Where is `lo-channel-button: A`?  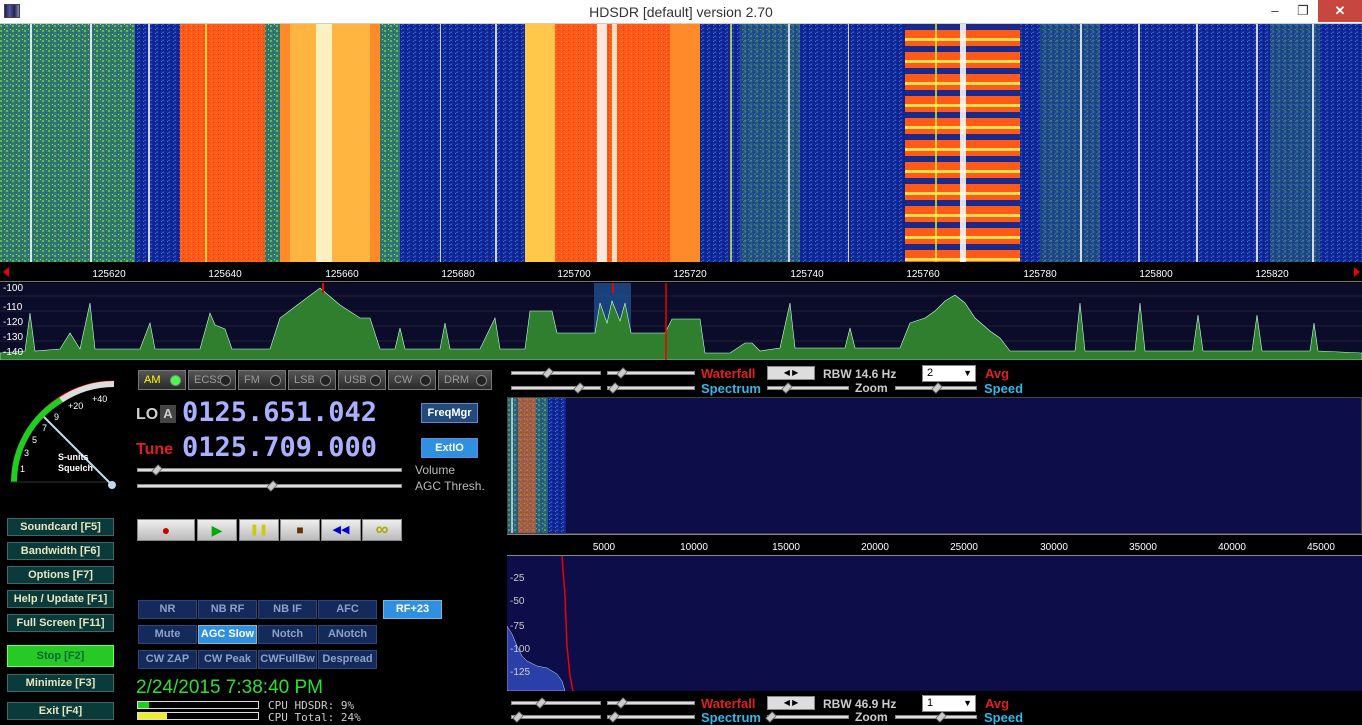
lo-channel-button: A is located at coordinates (168, 414).